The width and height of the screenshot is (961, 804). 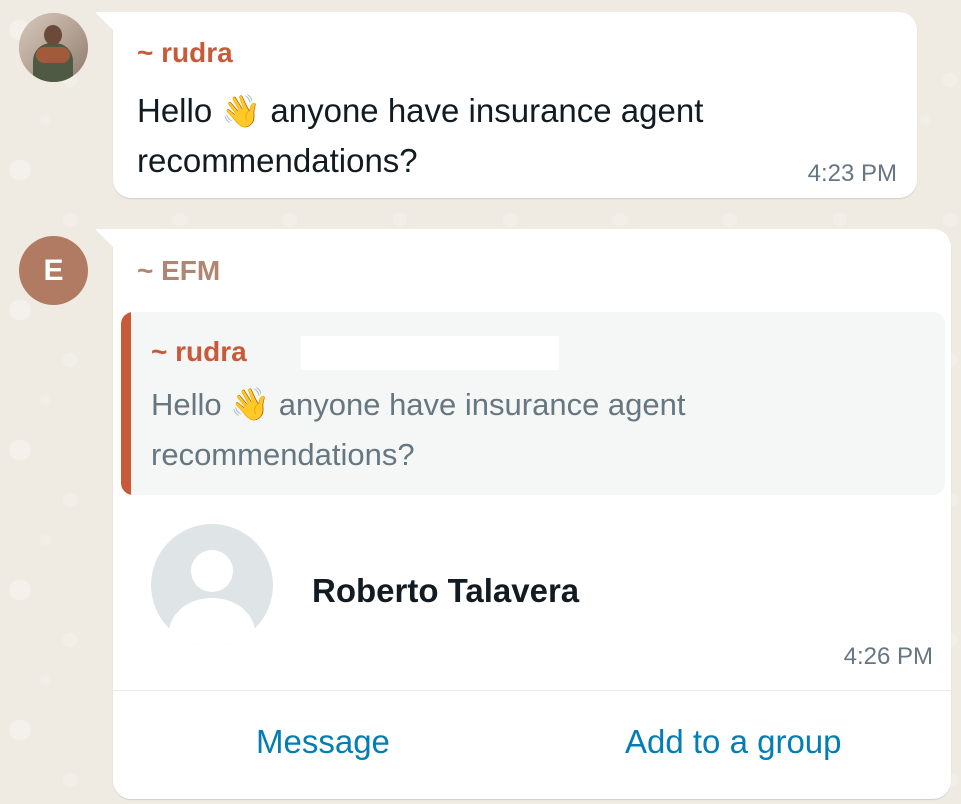 I want to click on message-timestamp: 4:23 PM, so click(x=852, y=173).